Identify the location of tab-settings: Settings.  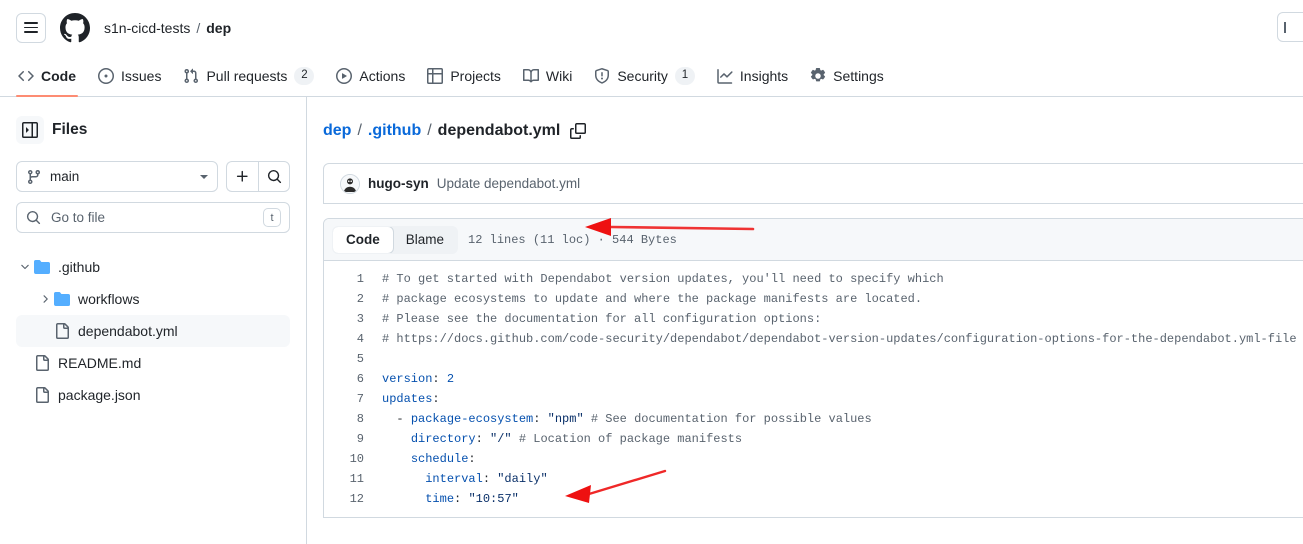
(847, 75).